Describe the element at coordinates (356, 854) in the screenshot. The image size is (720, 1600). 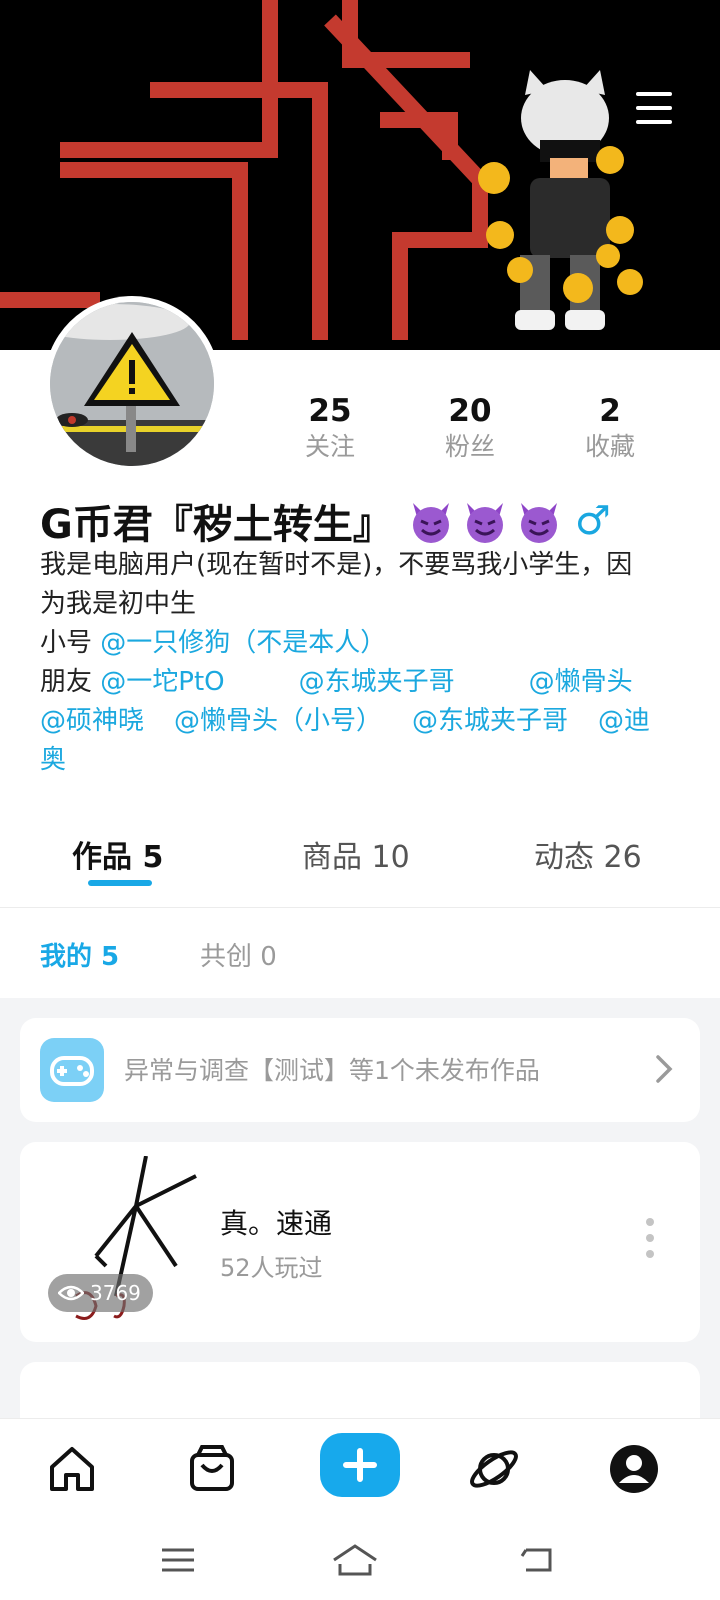
I see `tab-goods: 商品 10` at that location.